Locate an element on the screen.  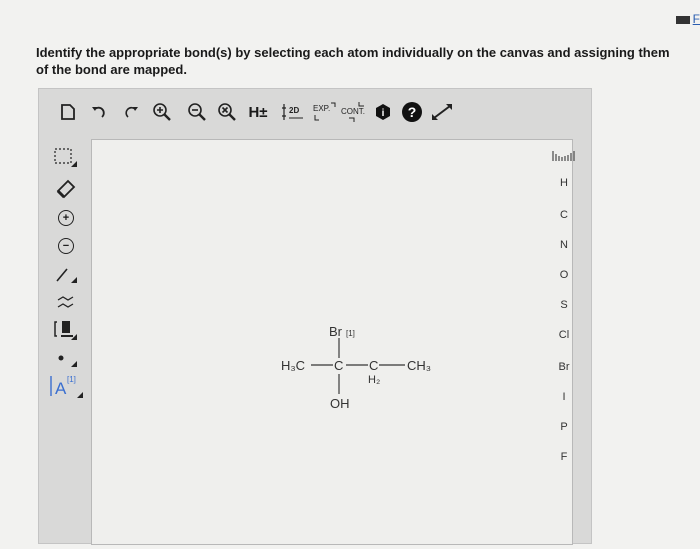
minus-icon: − is located at coordinates (66, 246).